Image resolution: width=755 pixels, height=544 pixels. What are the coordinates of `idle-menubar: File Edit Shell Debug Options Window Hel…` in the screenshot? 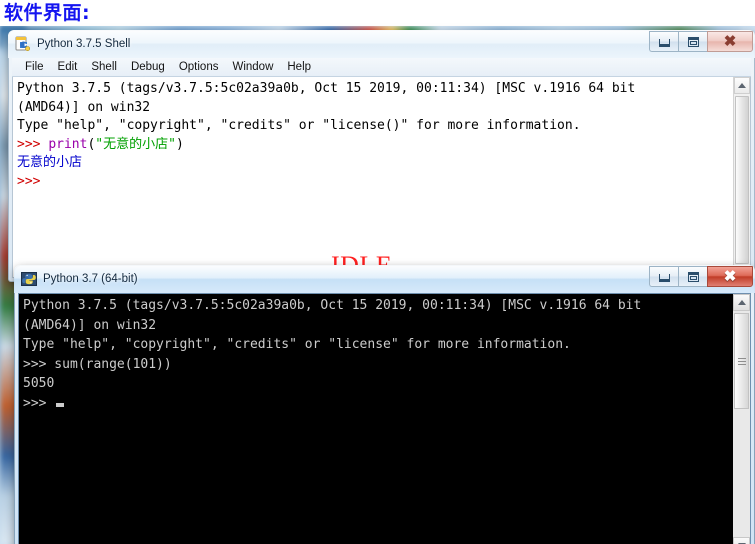 It's located at (381, 67).